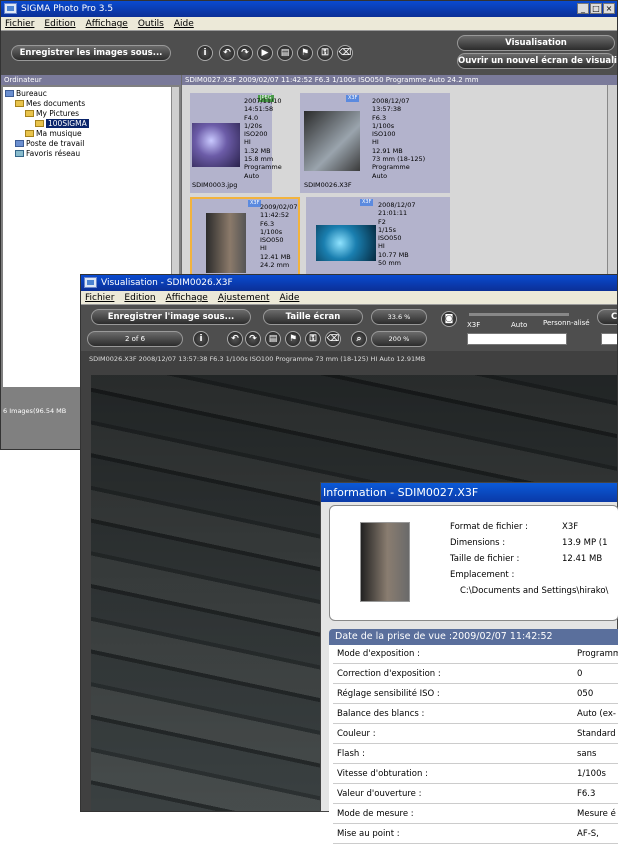  What do you see at coordinates (151, 23) in the screenshot?
I see `menu-outils: Outils` at bounding box center [151, 23].